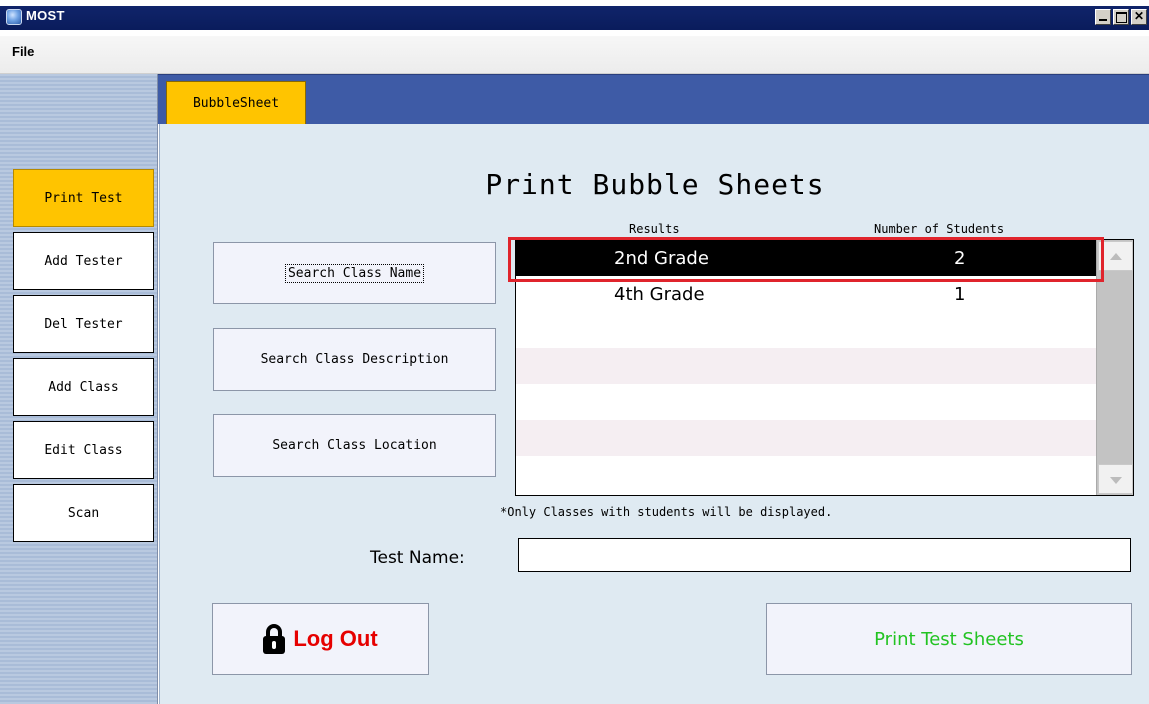 This screenshot has height=704, width=1149. Describe the element at coordinates (574, 55) in the screenshot. I see `menu-bar: File` at that location.